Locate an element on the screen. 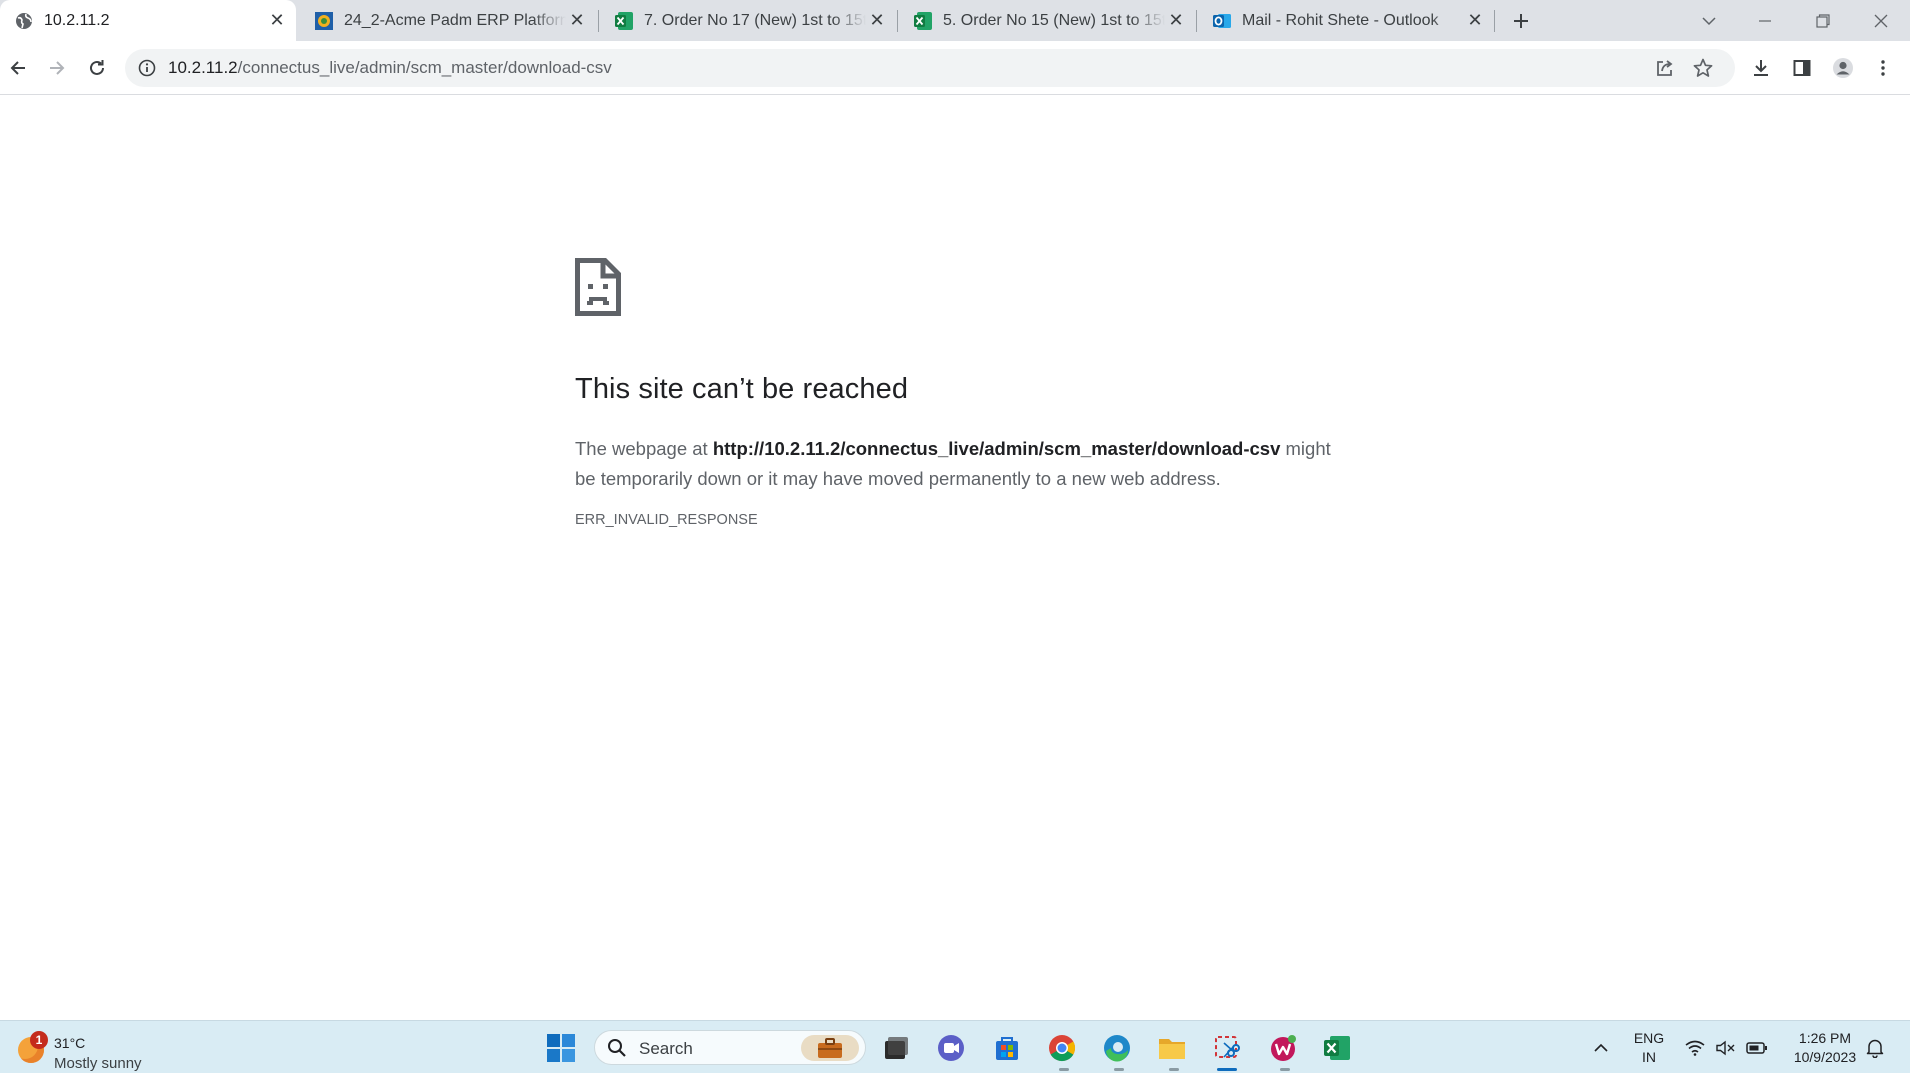 Image resolution: width=1910 pixels, height=1073 pixels. restore-icon is located at coordinates (1823, 20).